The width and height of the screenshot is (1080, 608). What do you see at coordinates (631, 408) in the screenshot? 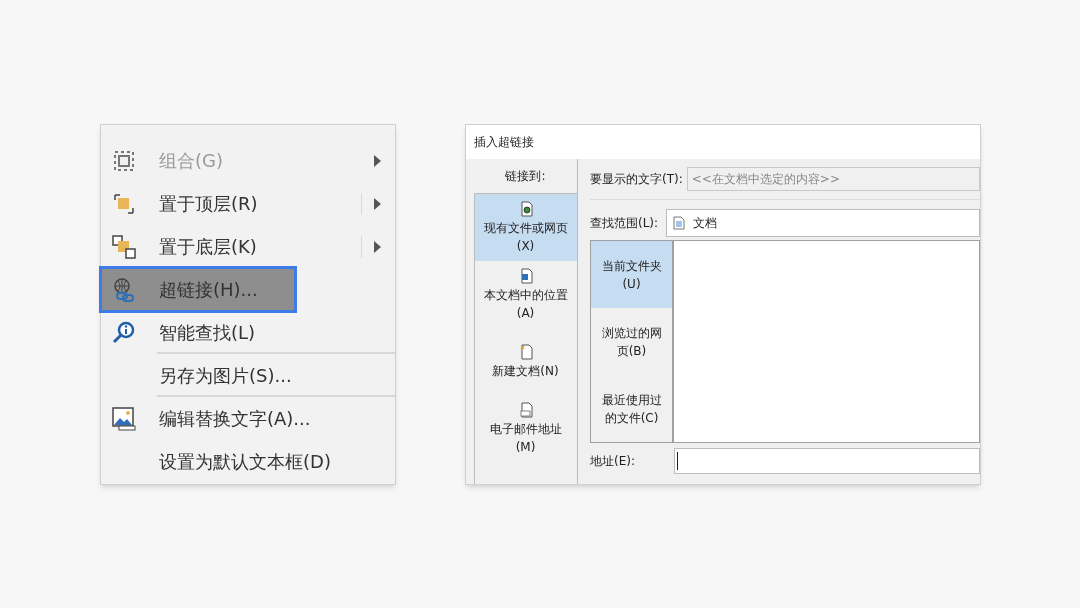
I see `browse-tab: 最近使用过的文件(C)` at bounding box center [631, 408].